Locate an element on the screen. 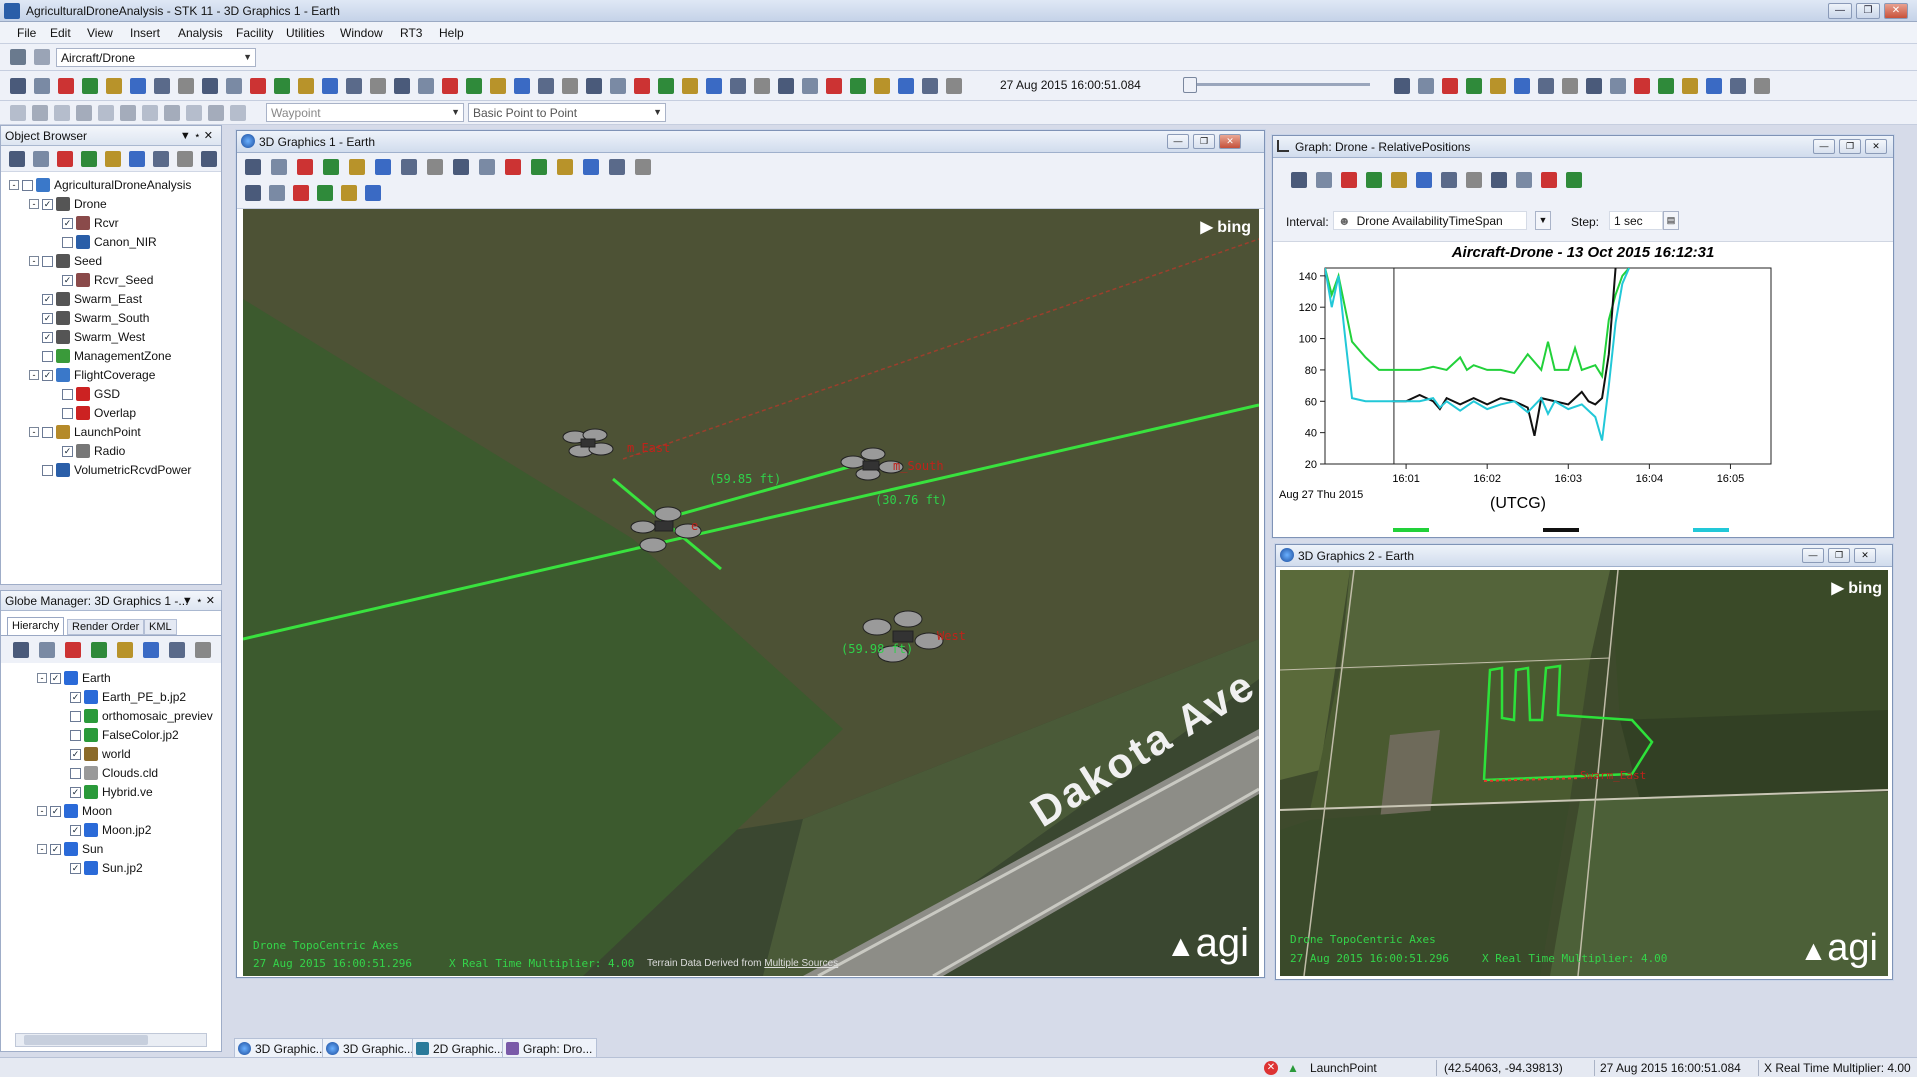 This screenshot has height=1077, width=1917. tree-item: ✓ Earth_PE_b.jp2 is located at coordinates (121, 697).